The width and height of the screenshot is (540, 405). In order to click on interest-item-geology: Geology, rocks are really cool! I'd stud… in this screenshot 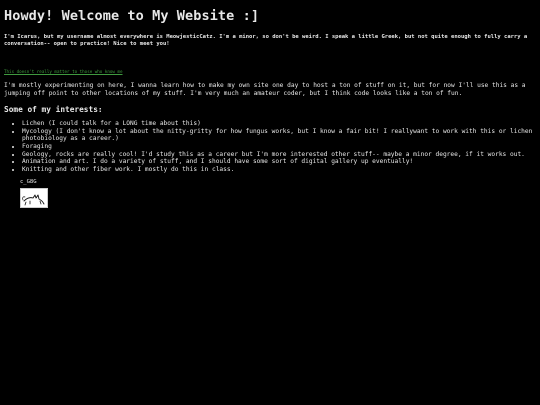, I will do `click(279, 155)`.